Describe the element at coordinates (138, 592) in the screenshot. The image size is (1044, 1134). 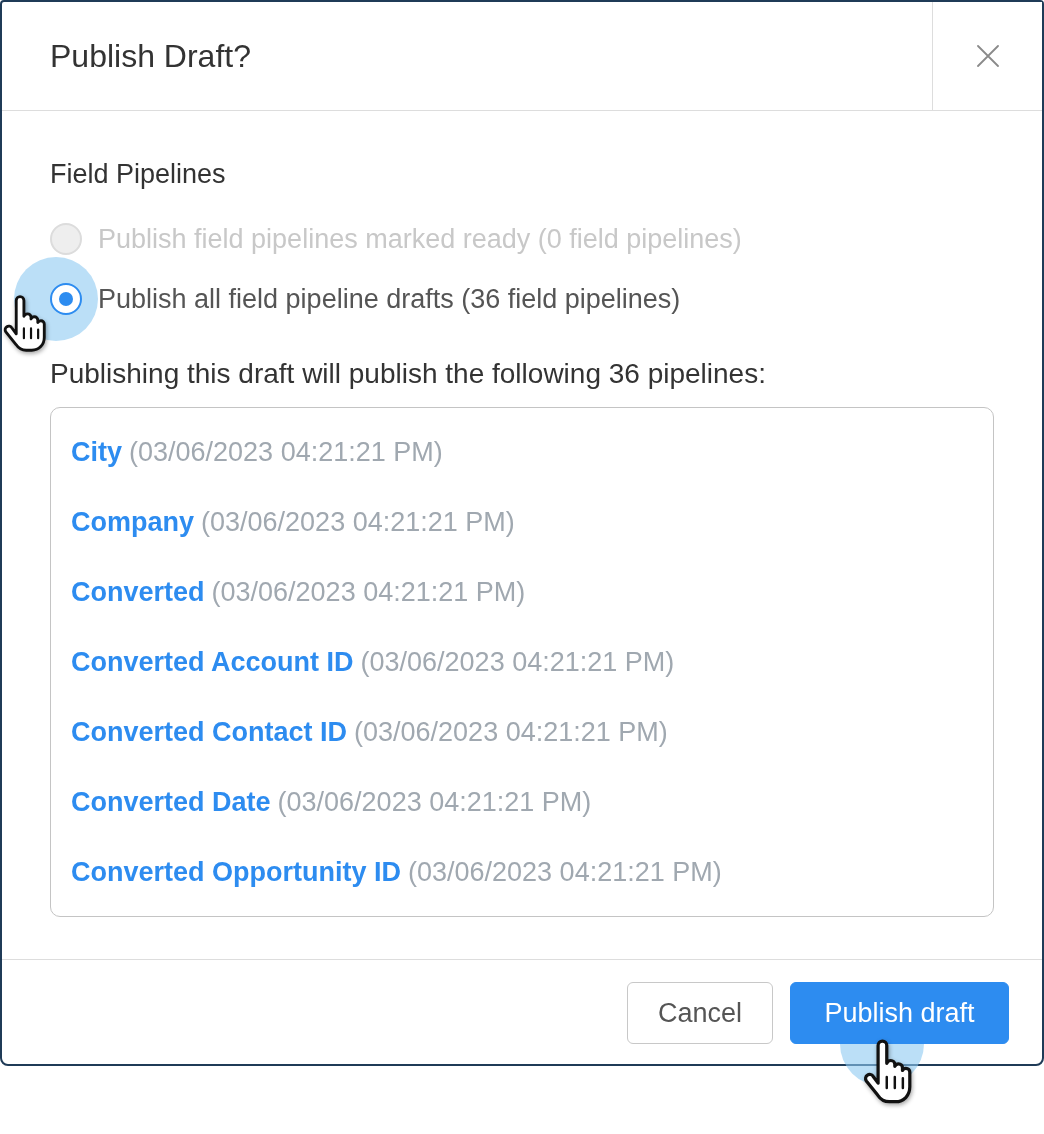
I see `pipeline-link: Converted` at that location.